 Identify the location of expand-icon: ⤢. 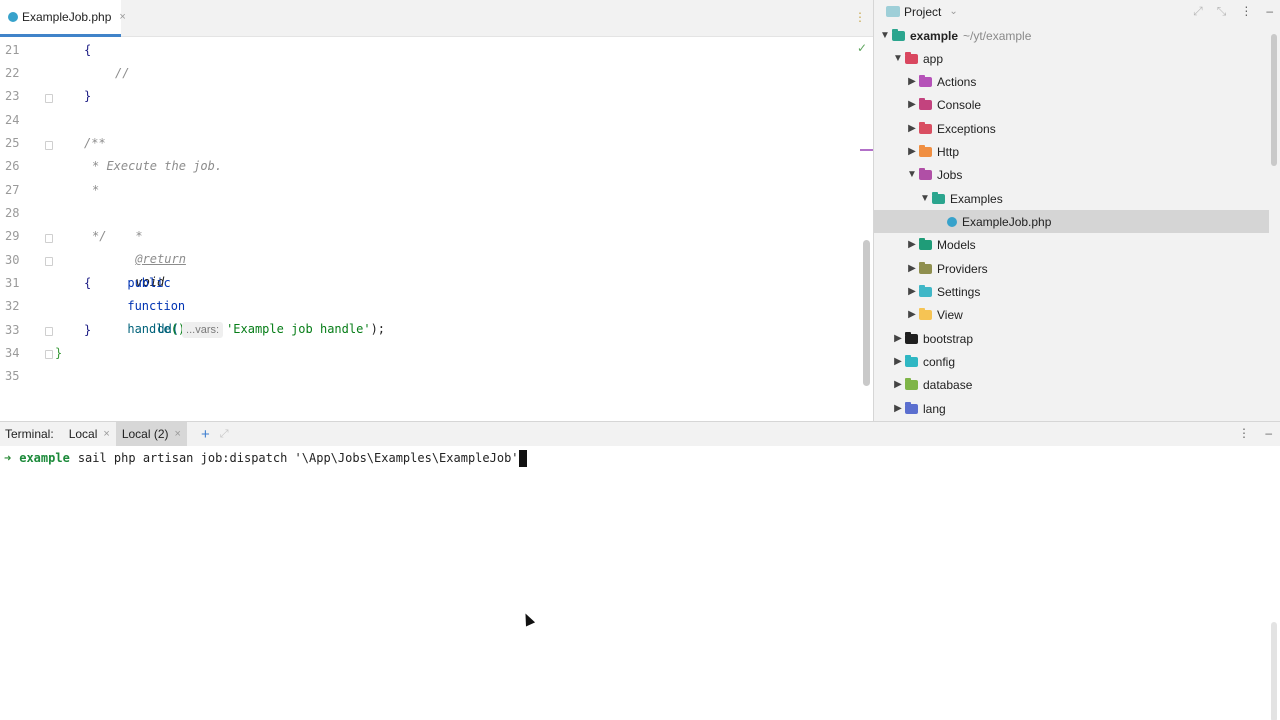
(224, 434).